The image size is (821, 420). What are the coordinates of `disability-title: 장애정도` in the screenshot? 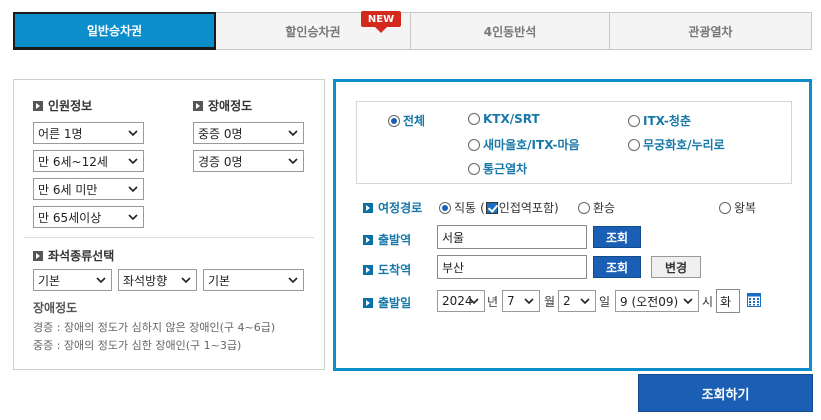 It's located at (222, 105).